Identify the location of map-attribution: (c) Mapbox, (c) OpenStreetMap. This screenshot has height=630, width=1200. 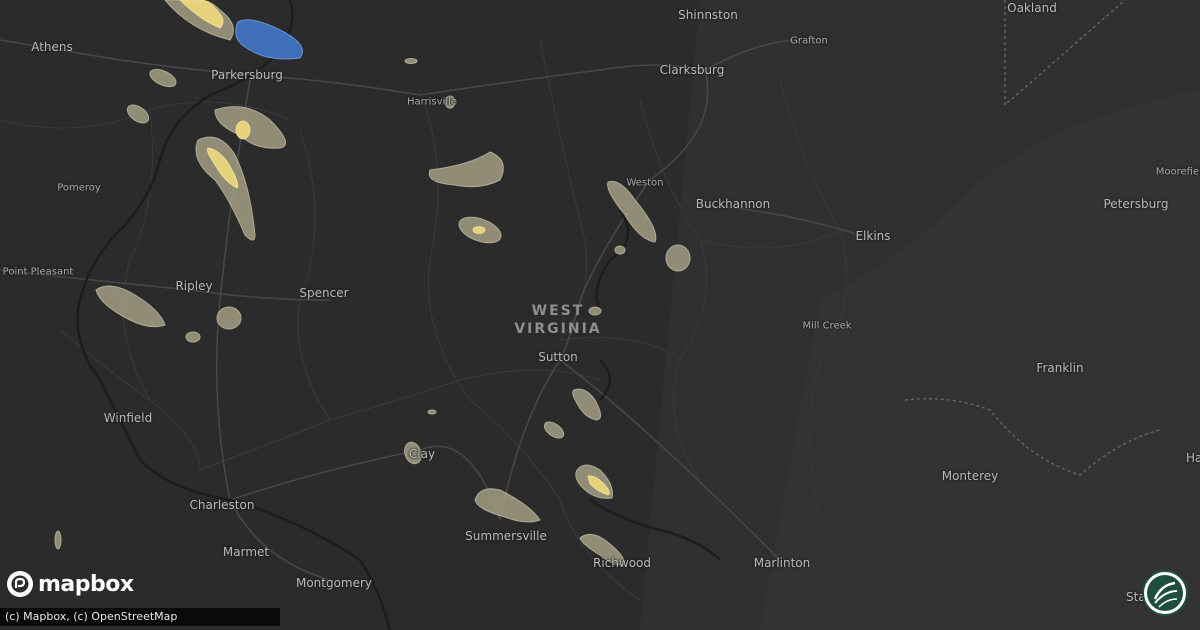
(140, 617).